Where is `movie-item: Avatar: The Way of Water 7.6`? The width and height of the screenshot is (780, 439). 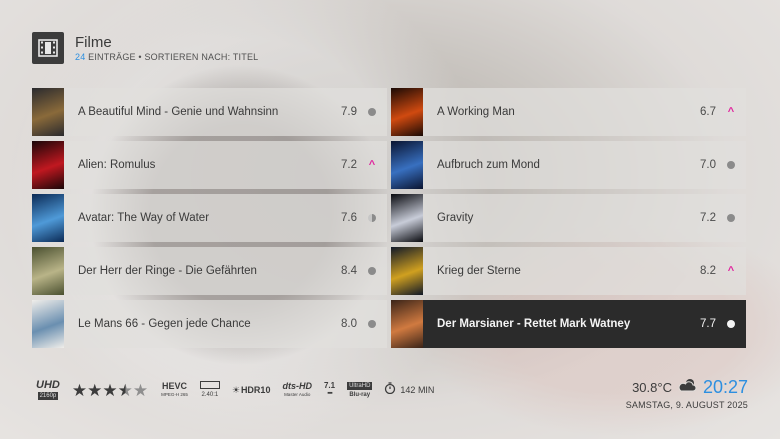 movie-item: Avatar: The Way of Water 7.6 is located at coordinates (209, 218).